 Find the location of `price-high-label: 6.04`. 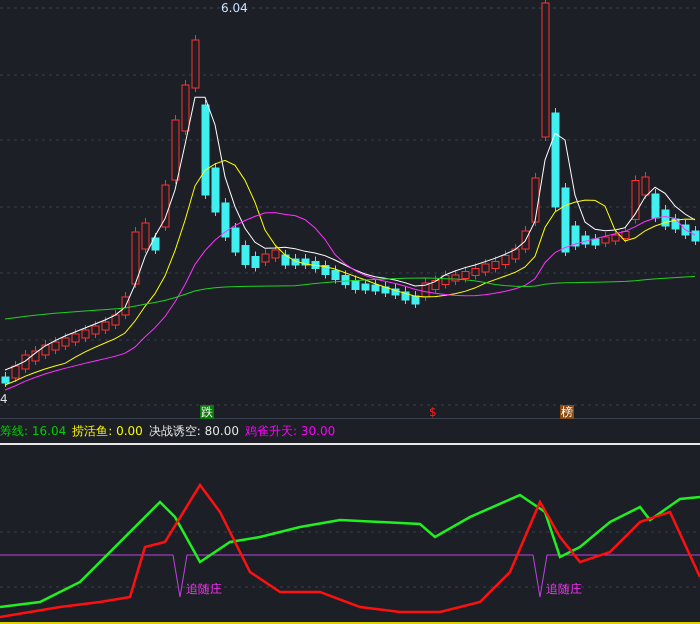

price-high-label: 6.04 is located at coordinates (234, 8).